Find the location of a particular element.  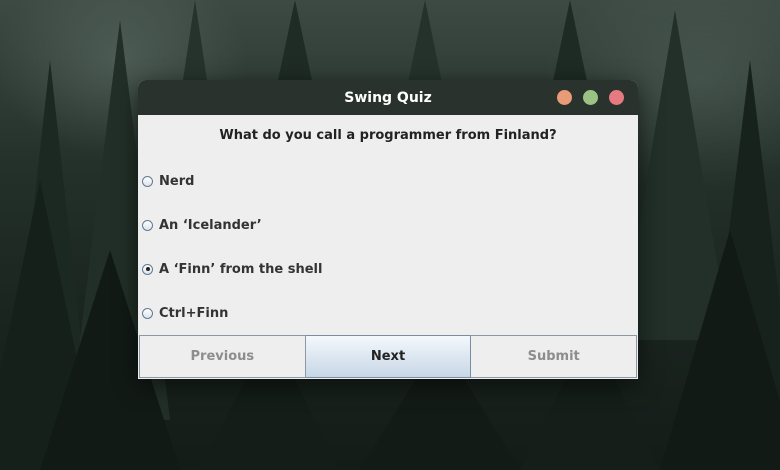

option-icelander: An ‘Icelander’ is located at coordinates (202, 225).